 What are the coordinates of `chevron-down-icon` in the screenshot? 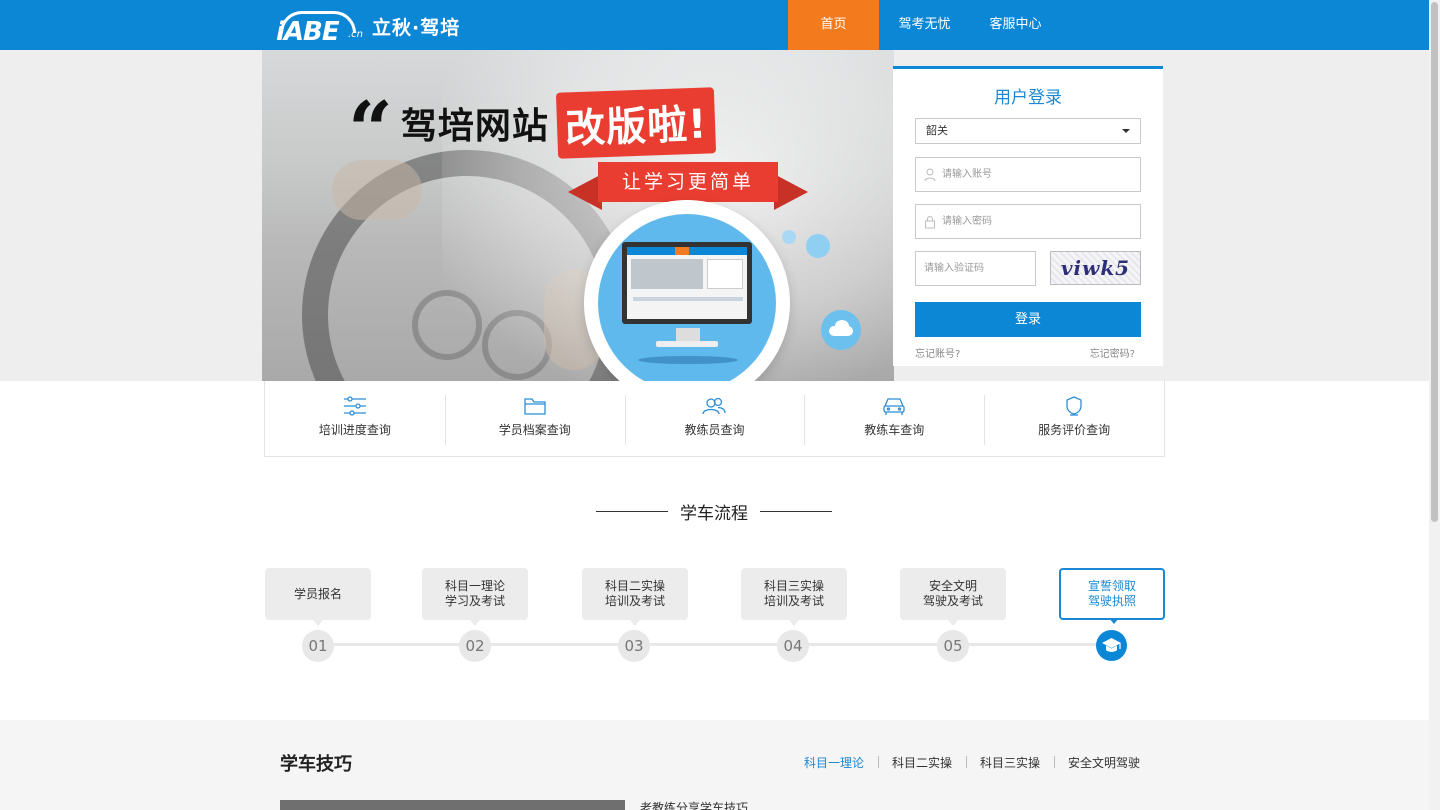 It's located at (1126, 131).